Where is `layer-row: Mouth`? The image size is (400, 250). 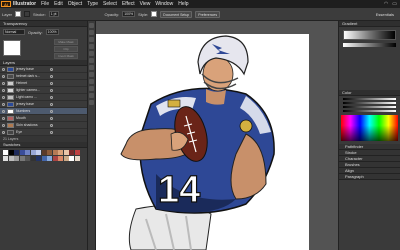 layer-row: Mouth is located at coordinates (43, 118).